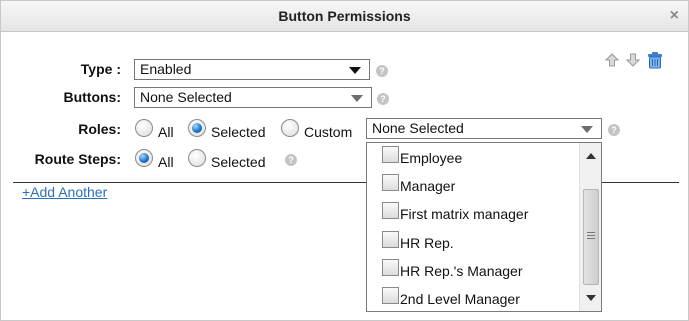 The image size is (689, 321). What do you see at coordinates (633, 60) in the screenshot?
I see `move-down-icon` at bounding box center [633, 60].